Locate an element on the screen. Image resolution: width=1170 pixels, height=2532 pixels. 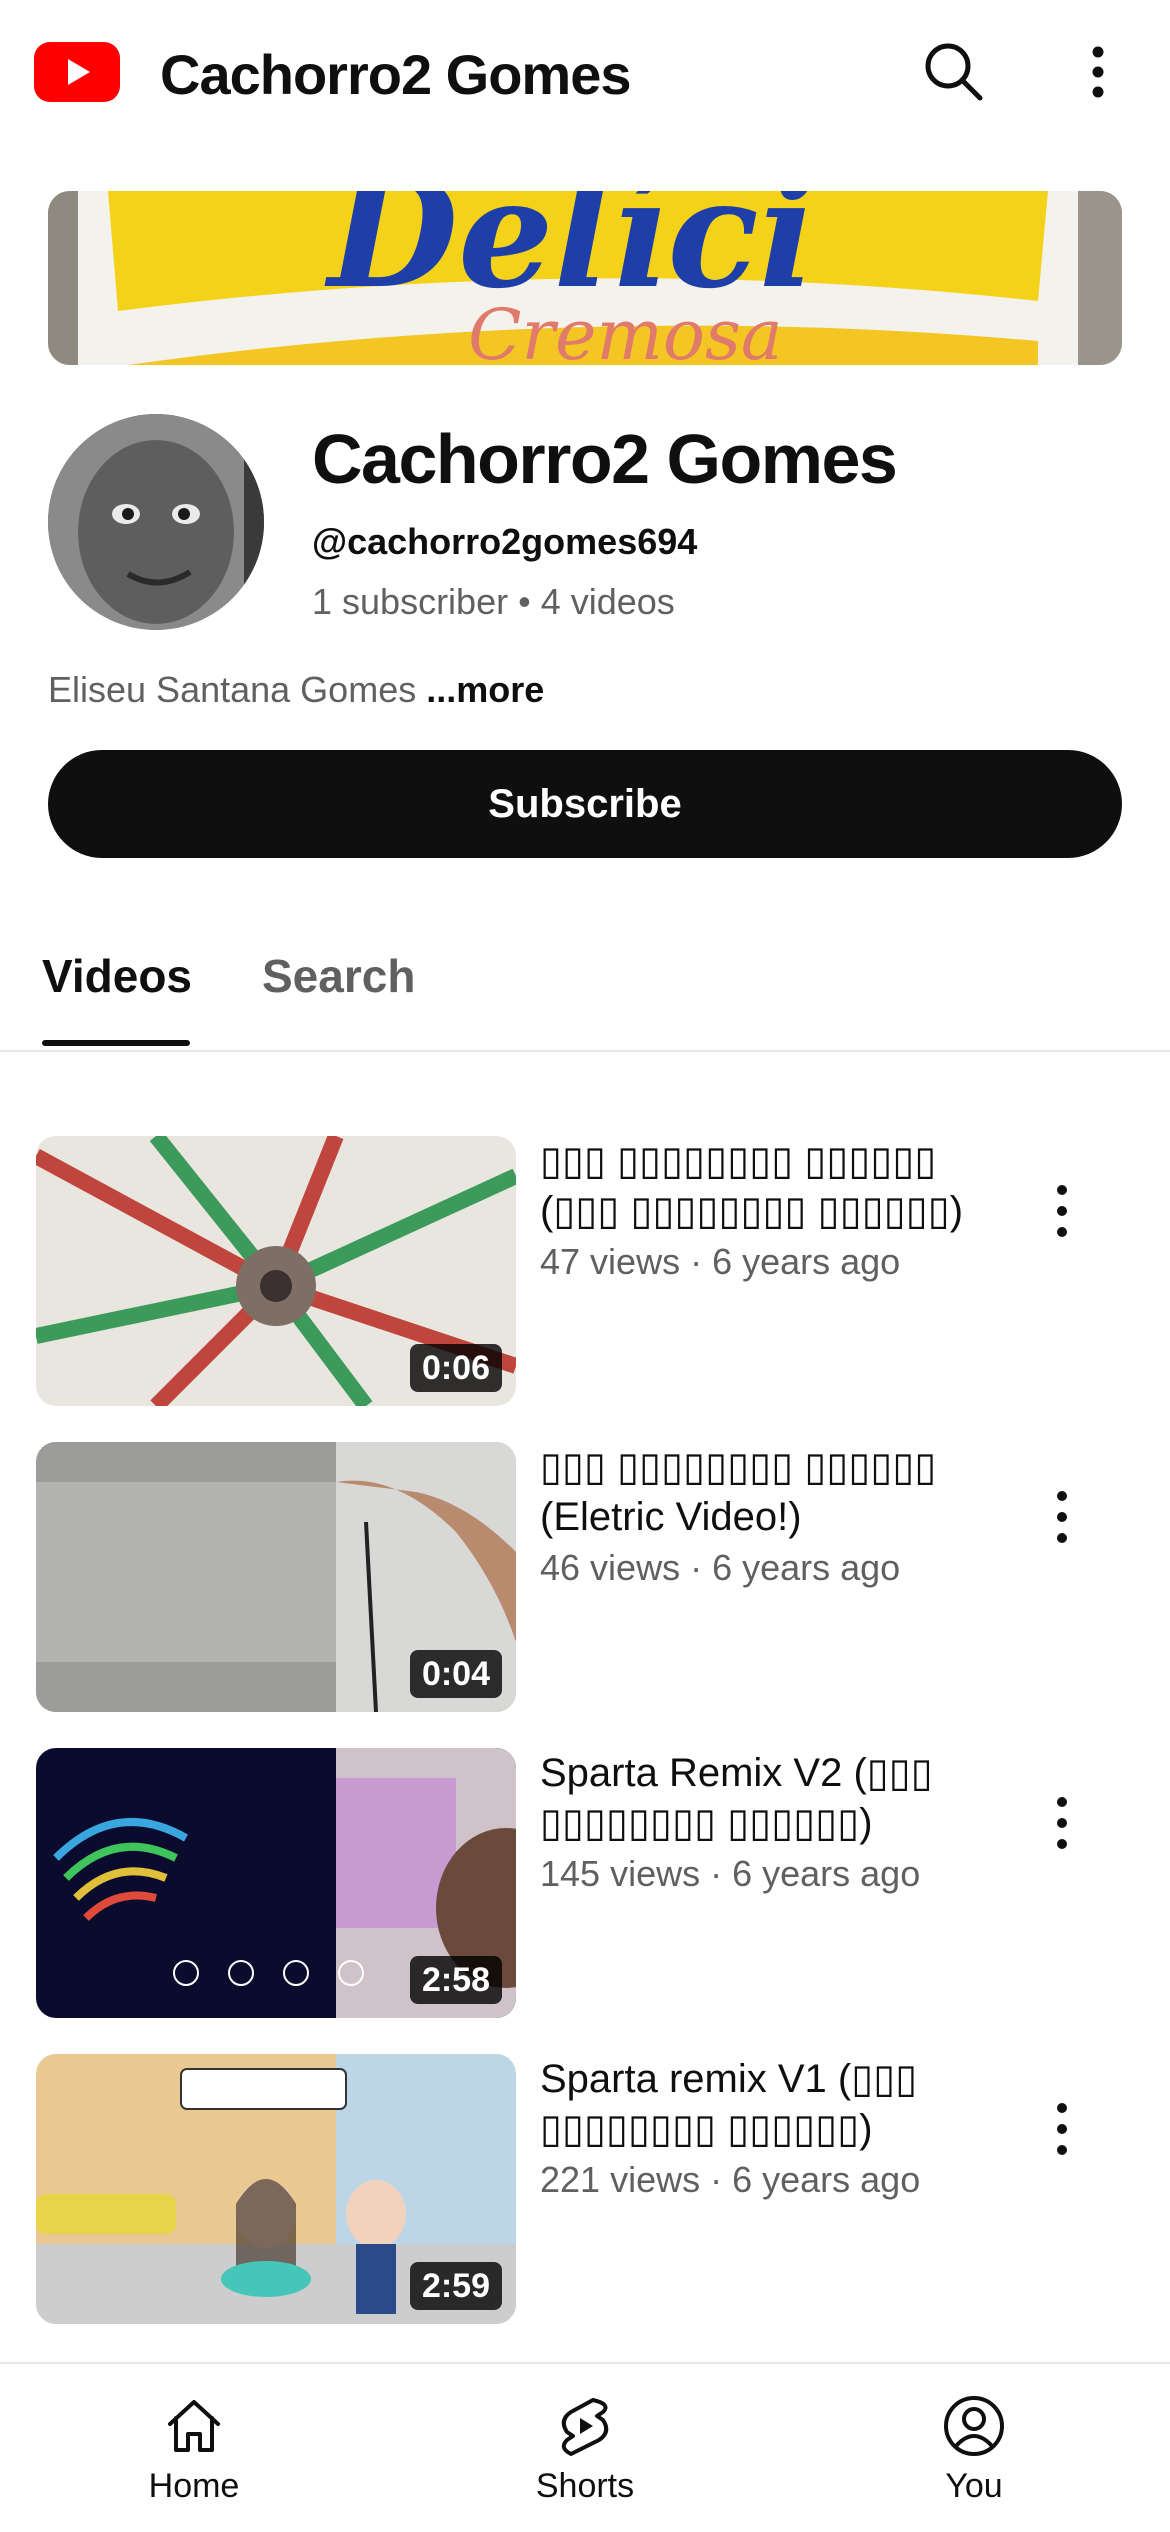
video-duration: 2:59 is located at coordinates (455, 2286).